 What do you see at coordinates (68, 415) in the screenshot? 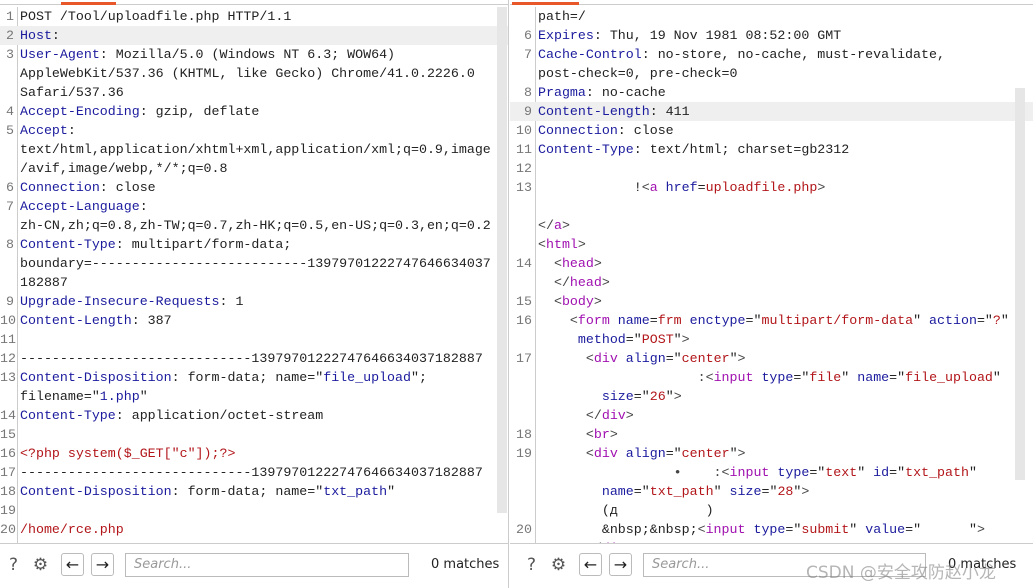
I see `code-token: Content-Type` at bounding box center [68, 415].